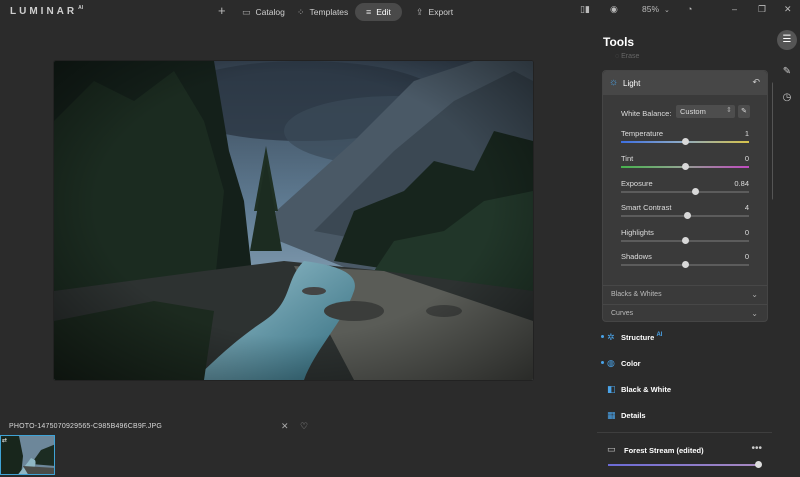  What do you see at coordinates (611, 363) in the screenshot?
I see `color-icon: ◍` at bounding box center [611, 363].